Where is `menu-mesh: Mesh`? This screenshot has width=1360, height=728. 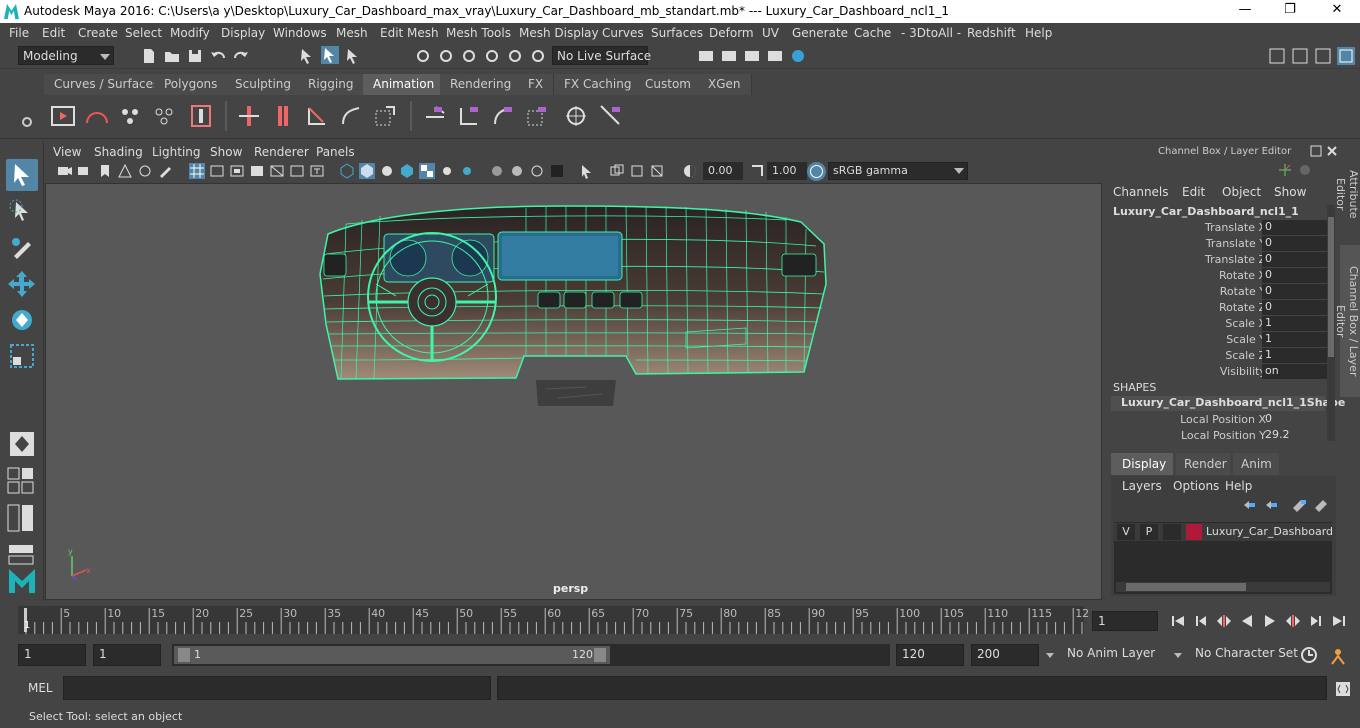
menu-mesh: Mesh is located at coordinates (352, 33).